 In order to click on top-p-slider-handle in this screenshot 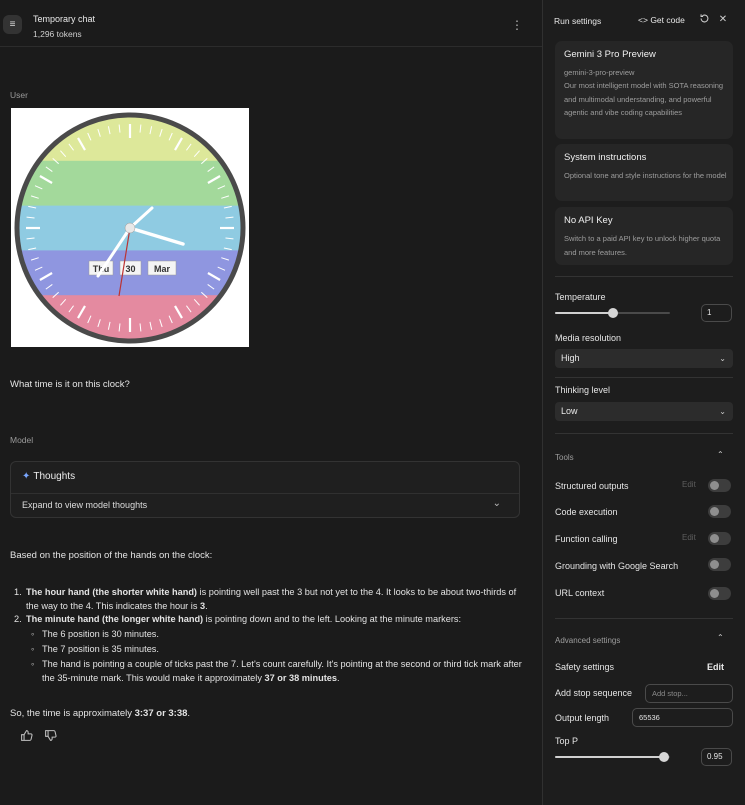, I will do `click(664, 757)`.